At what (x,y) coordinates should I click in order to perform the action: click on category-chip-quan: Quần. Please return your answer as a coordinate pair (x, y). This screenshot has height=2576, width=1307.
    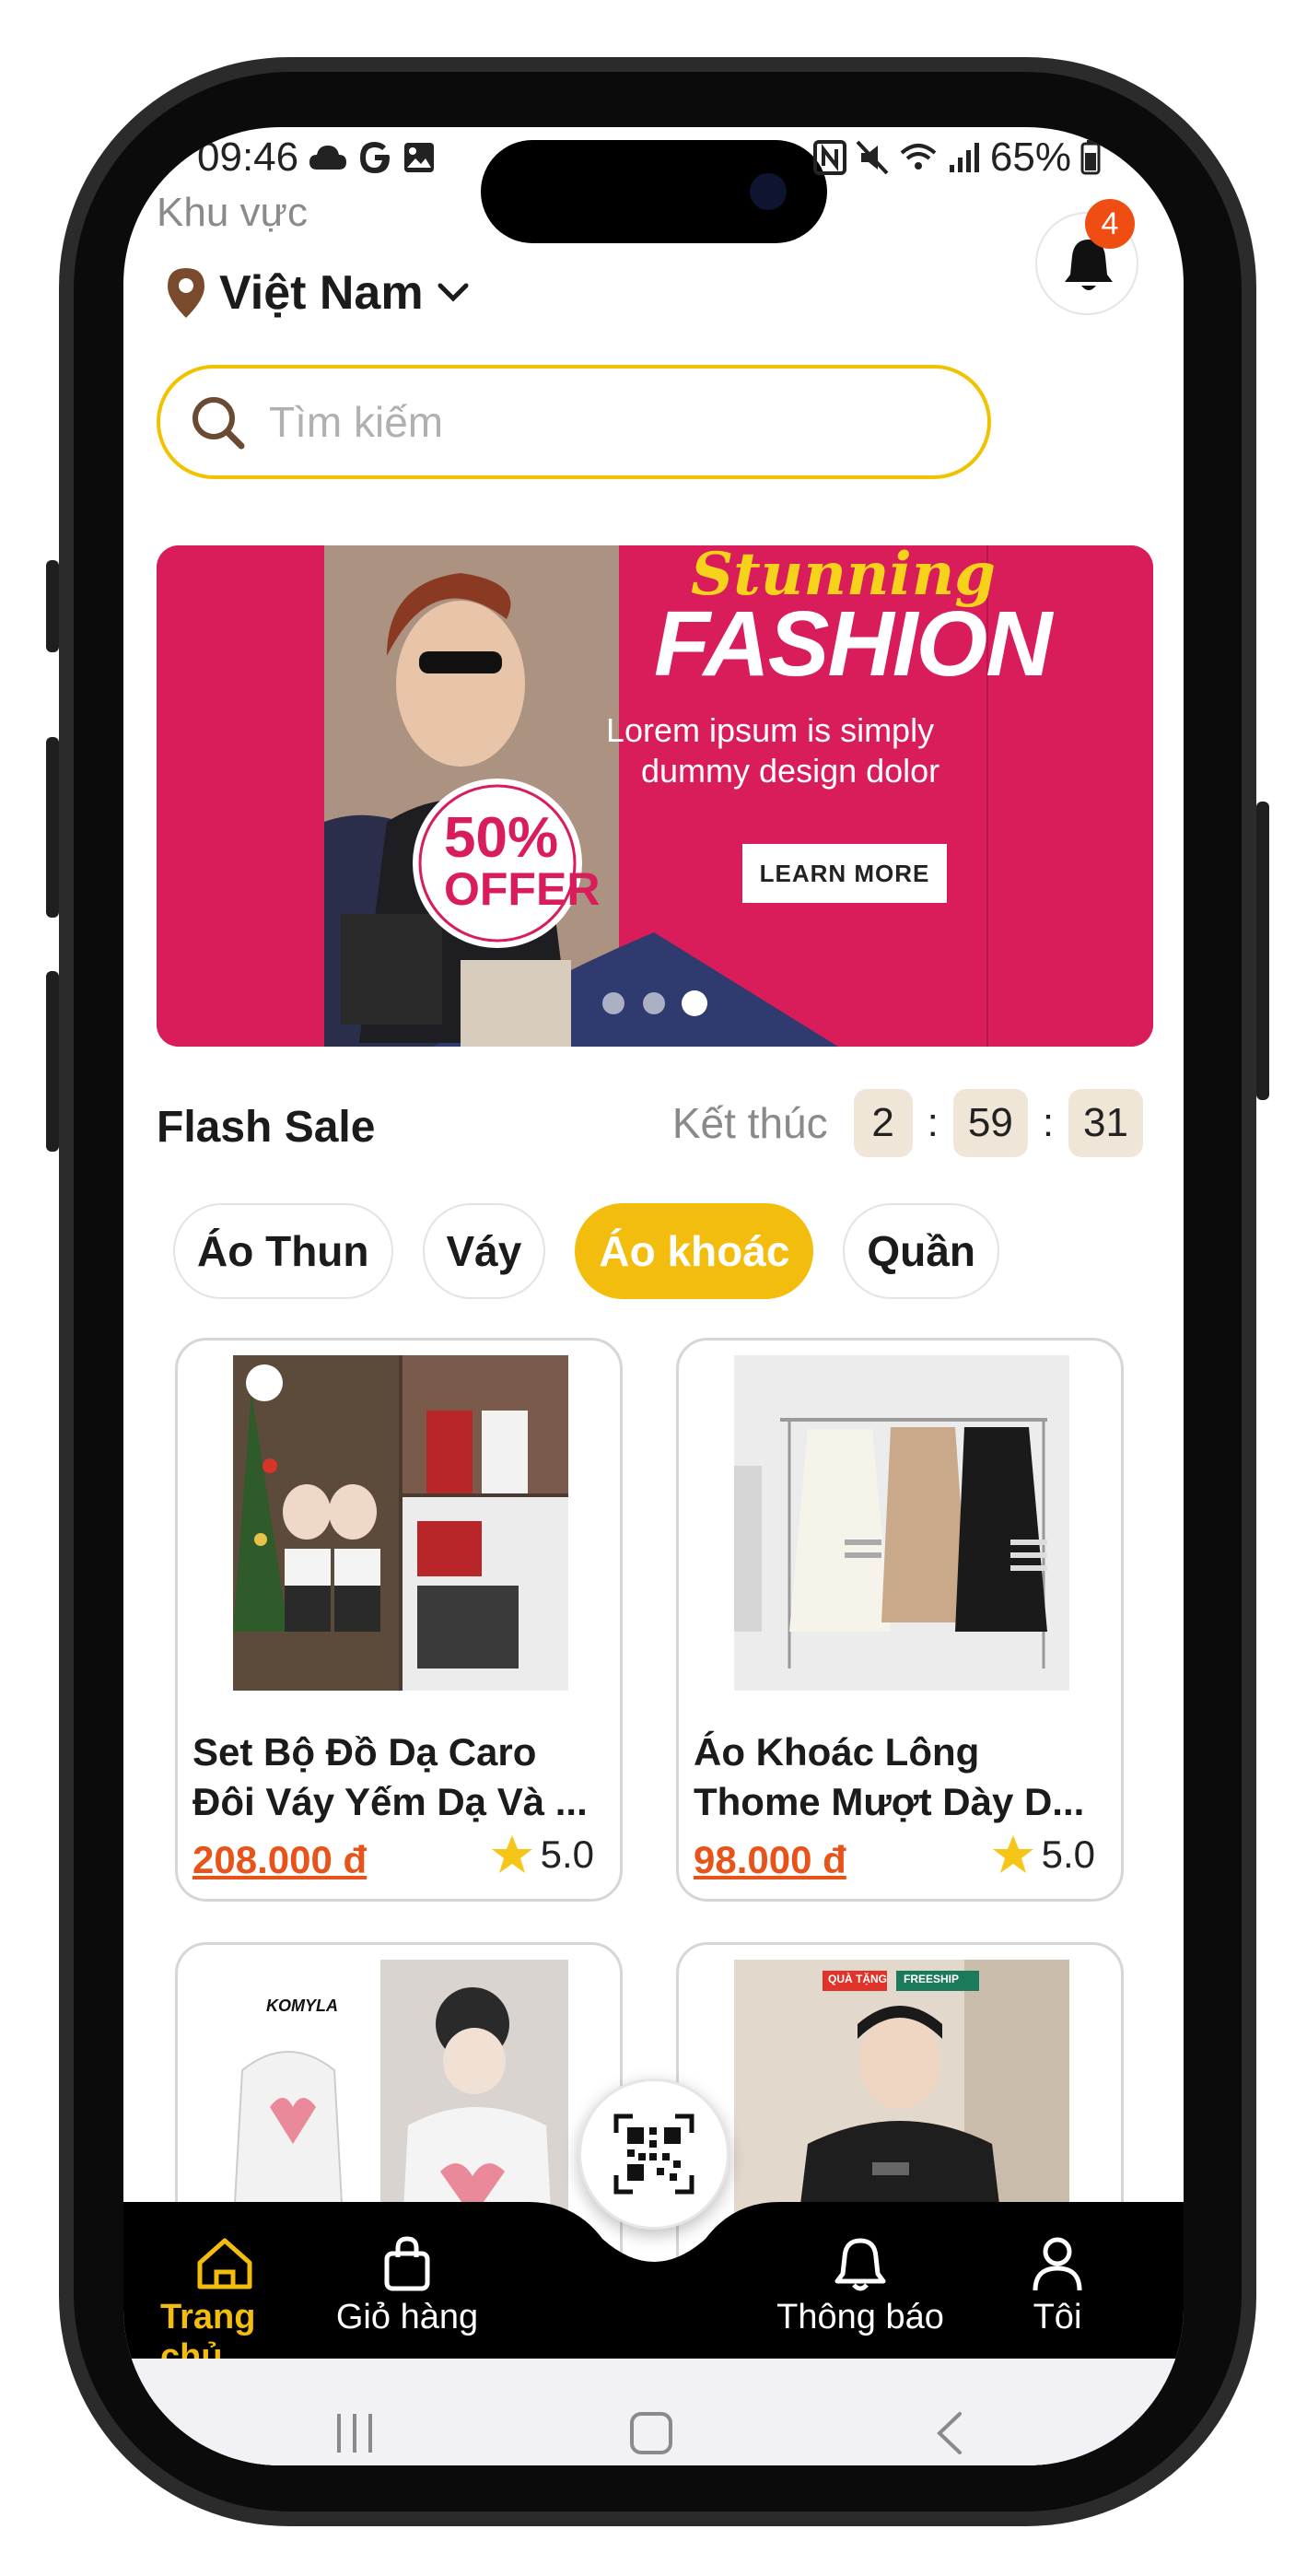
    Looking at the image, I should click on (921, 1251).